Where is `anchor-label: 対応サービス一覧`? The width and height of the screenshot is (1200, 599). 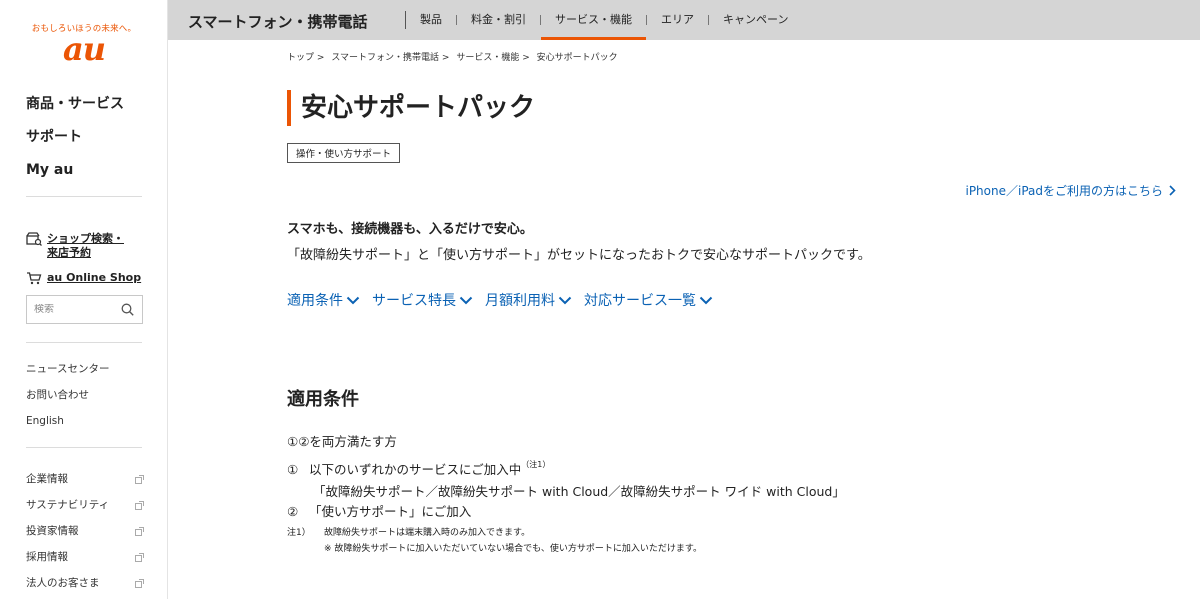
anchor-label: 対応サービス一覧 is located at coordinates (640, 301).